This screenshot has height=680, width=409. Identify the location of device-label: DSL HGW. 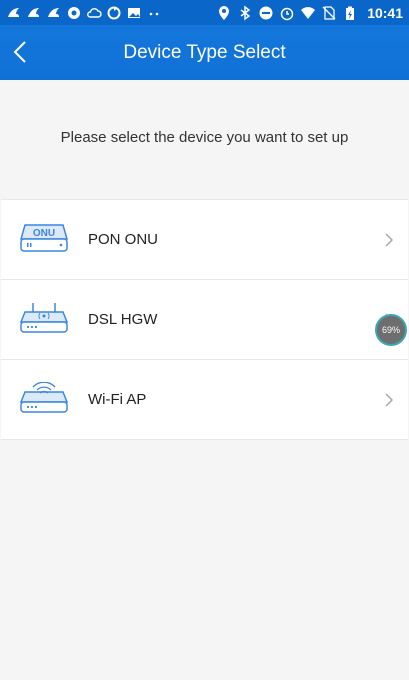
(123, 319).